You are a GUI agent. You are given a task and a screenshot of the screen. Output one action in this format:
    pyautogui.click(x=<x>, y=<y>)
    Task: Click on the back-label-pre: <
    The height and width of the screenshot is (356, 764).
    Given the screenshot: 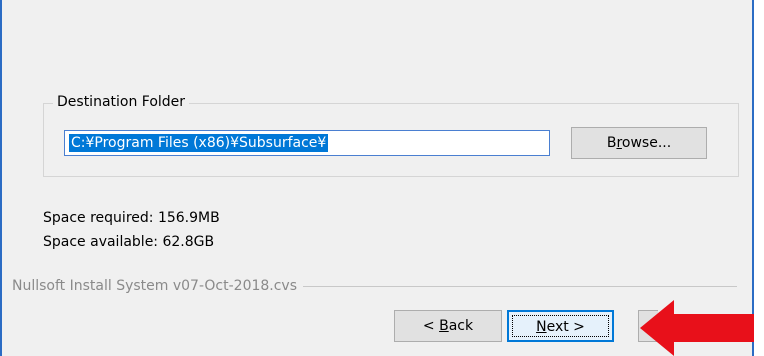 What is the action you would take?
    pyautogui.click(x=431, y=326)
    